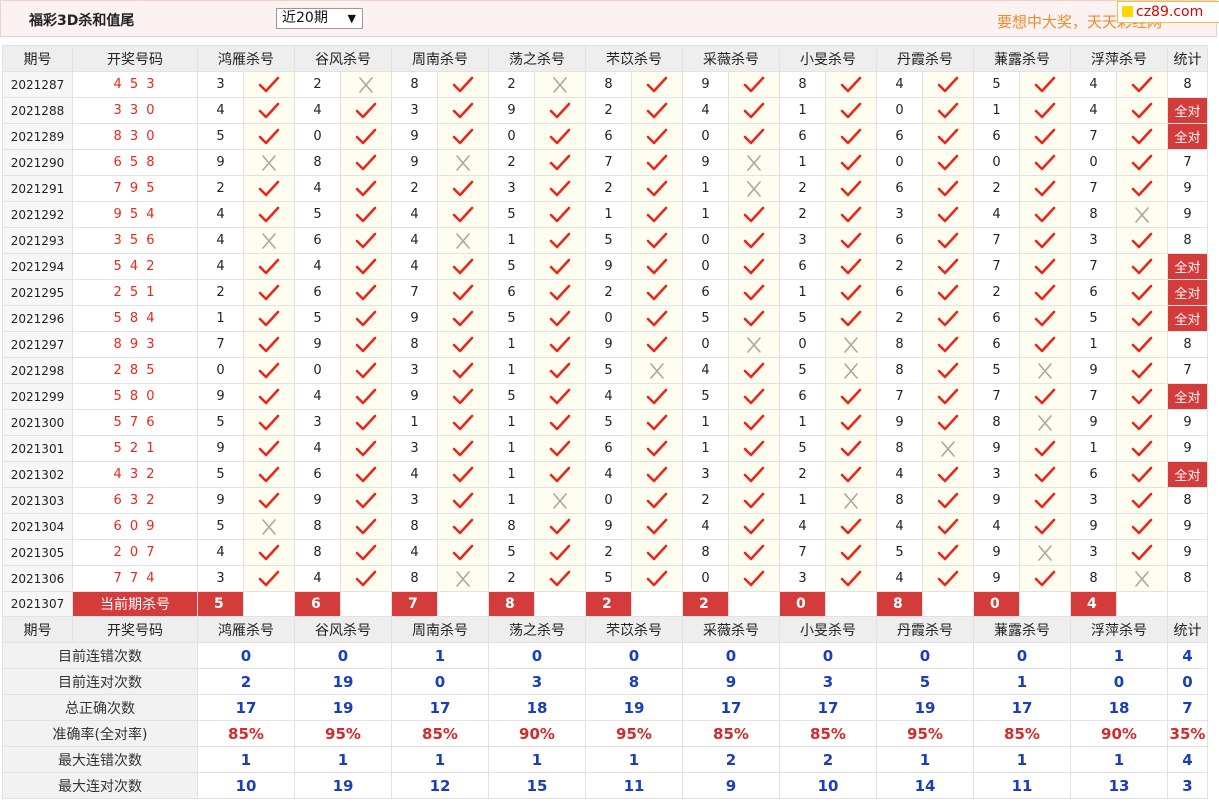  Describe the element at coordinates (705, 604) in the screenshot. I see `current-kill-number: 2` at that location.